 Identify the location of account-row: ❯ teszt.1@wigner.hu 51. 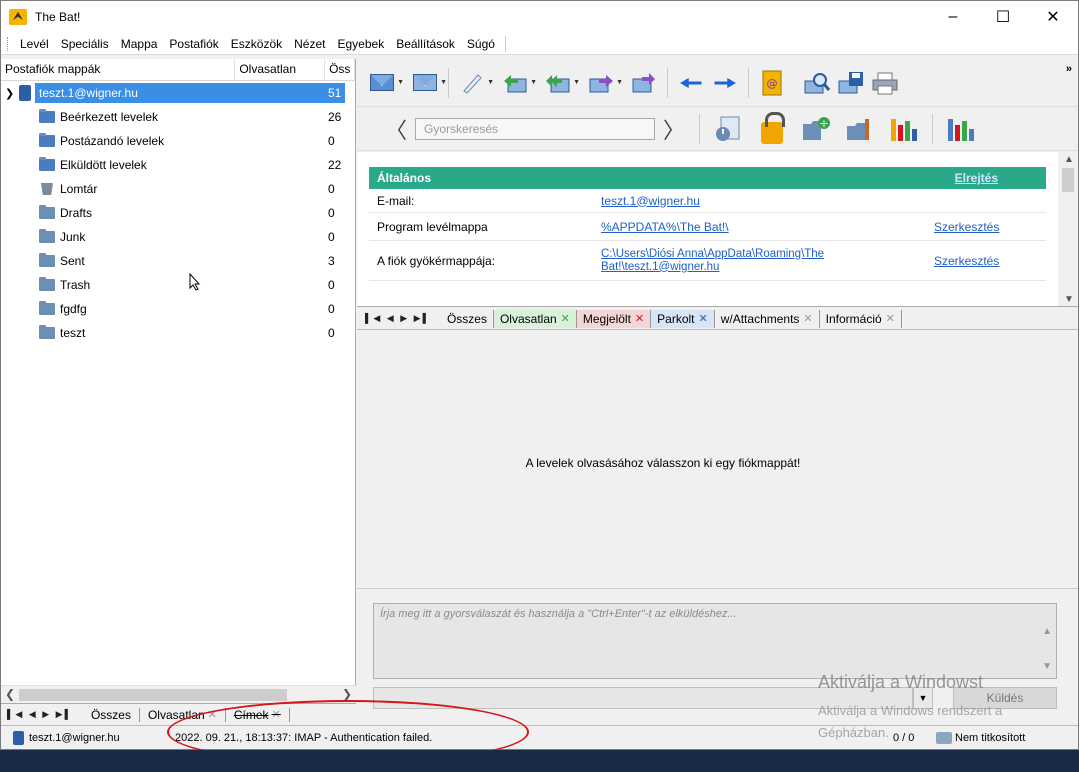
(178, 93).